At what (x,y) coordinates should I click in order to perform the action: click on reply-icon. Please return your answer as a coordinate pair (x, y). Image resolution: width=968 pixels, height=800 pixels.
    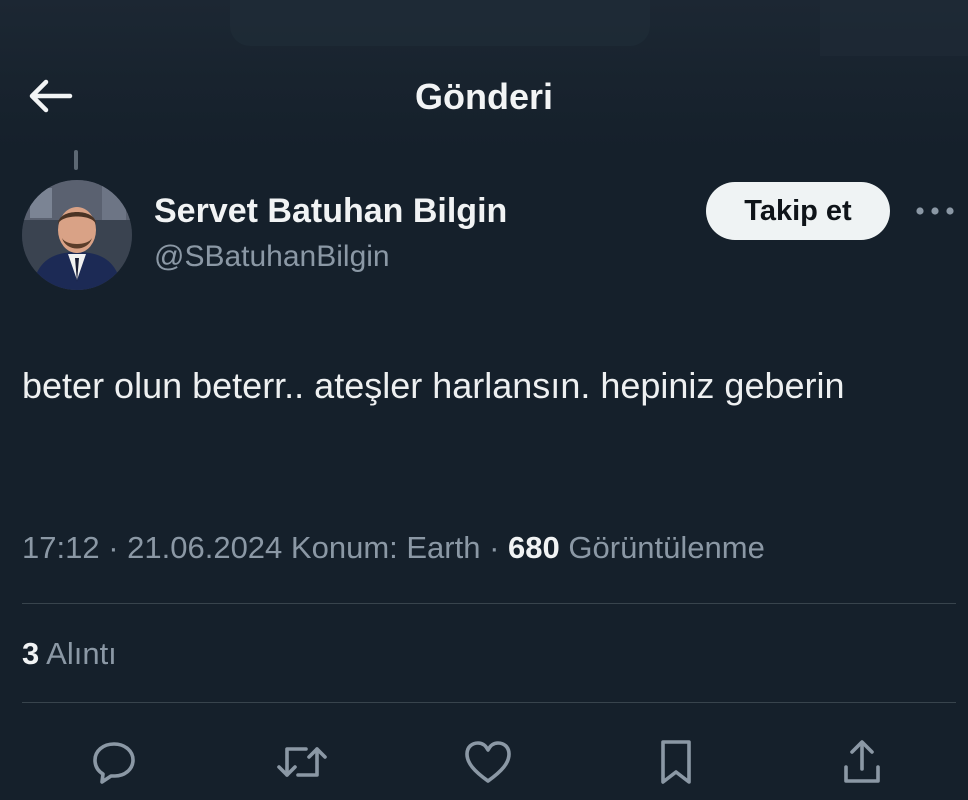
    Looking at the image, I should click on (114, 763).